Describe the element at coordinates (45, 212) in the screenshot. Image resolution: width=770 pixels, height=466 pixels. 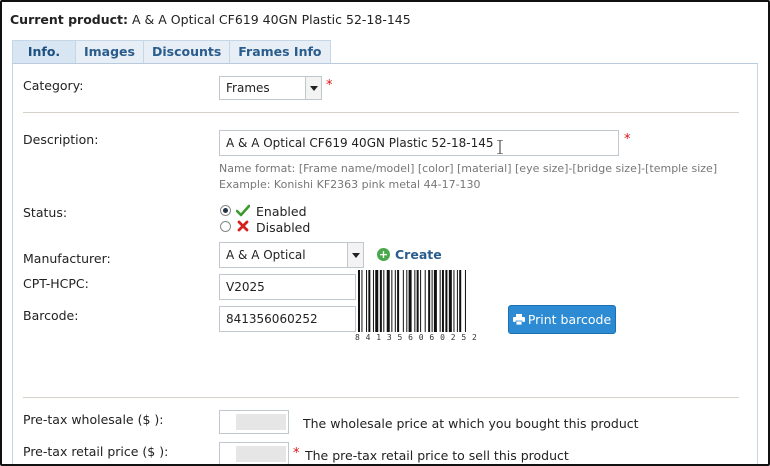
I see `status-label: Status:` at that location.